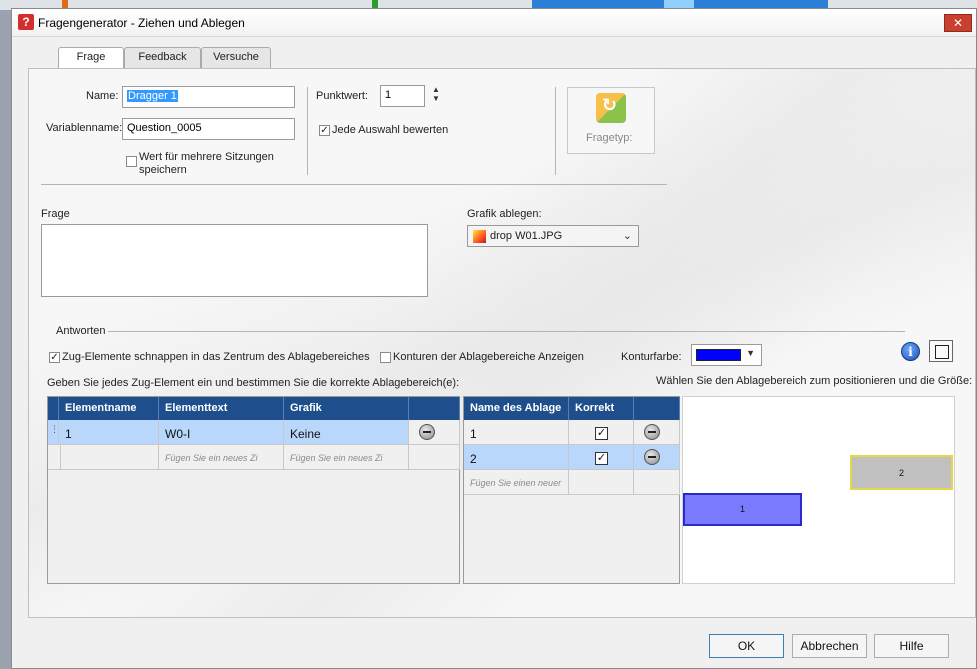  I want to click on variable-name-label: Variablenname:, so click(84, 128).